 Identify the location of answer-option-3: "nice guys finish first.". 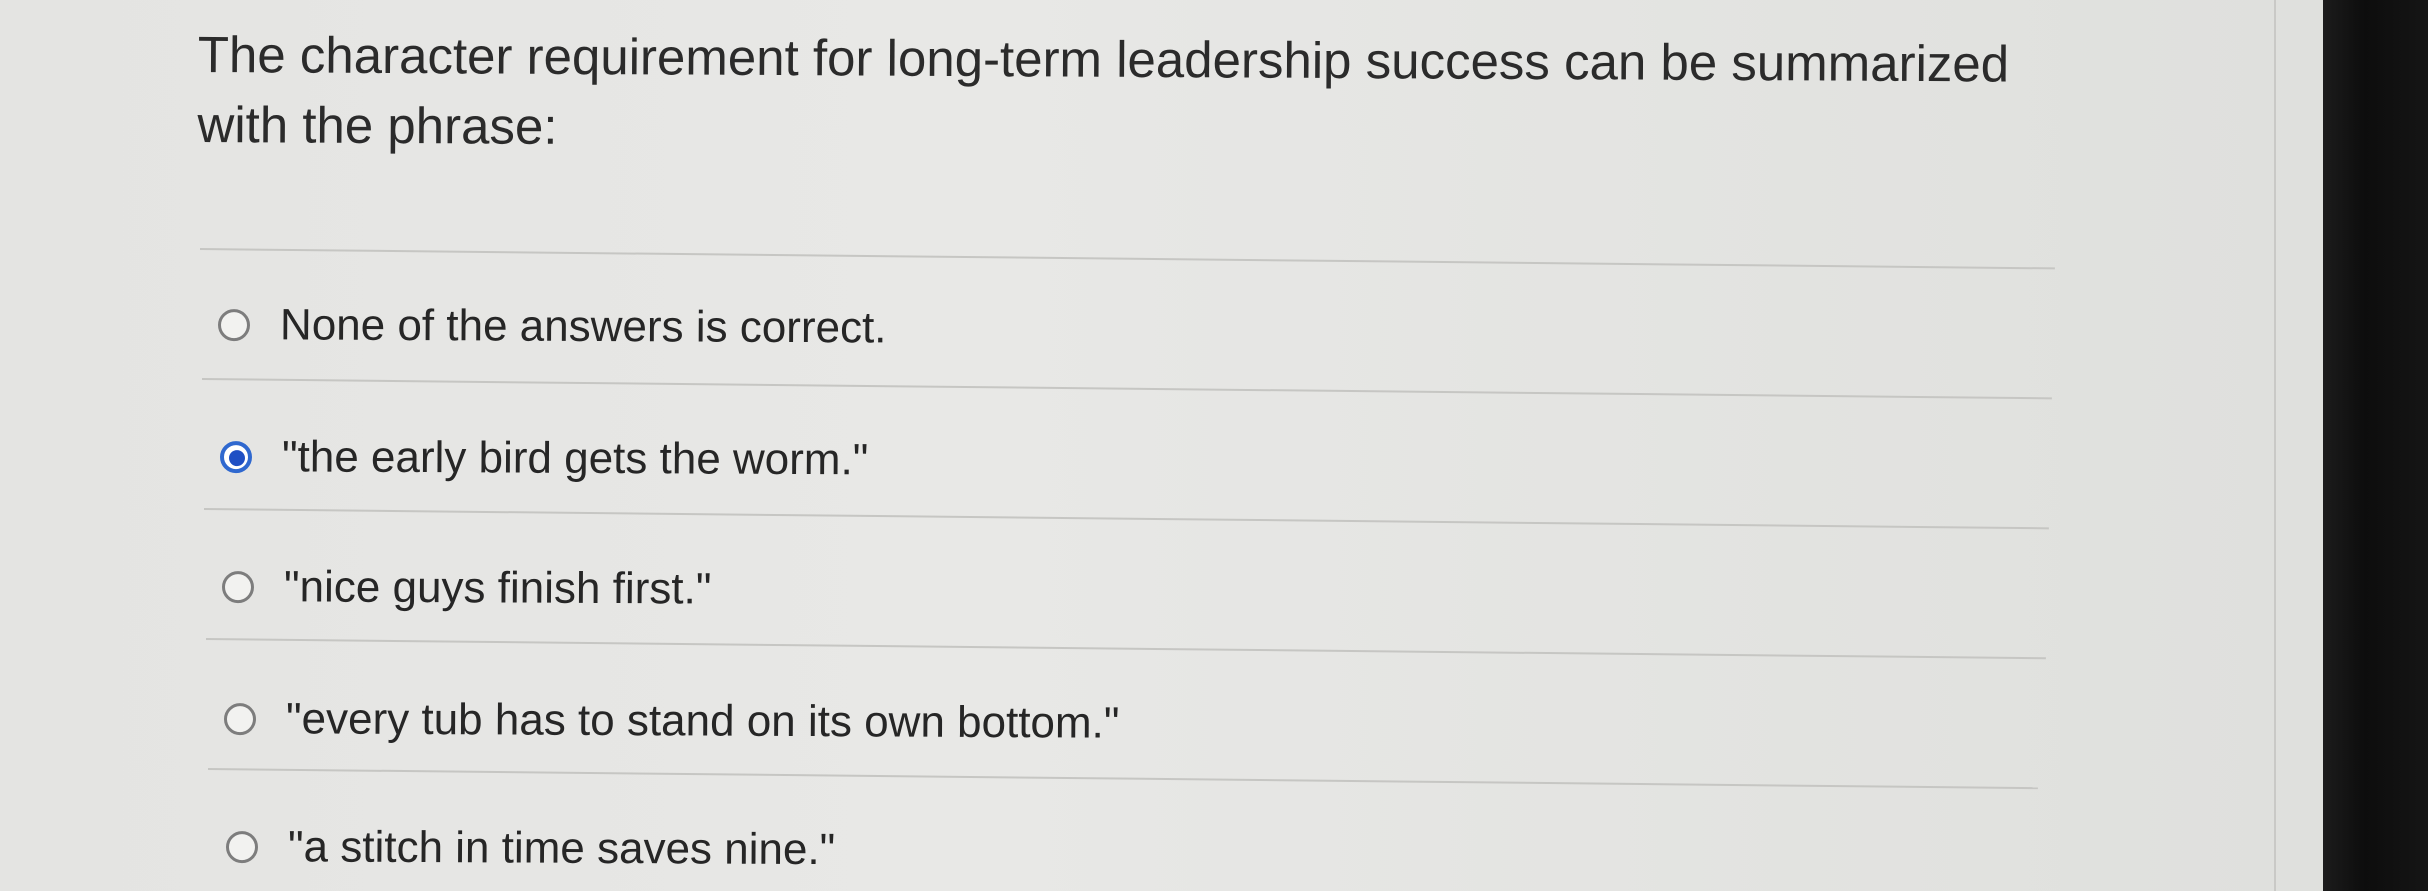
(466, 588).